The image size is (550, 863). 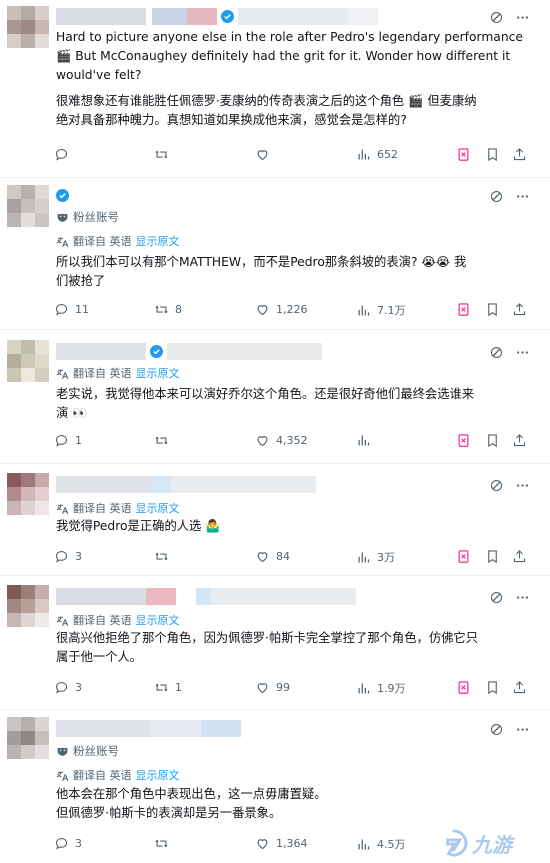 I want to click on like-button: 1,364, so click(x=281, y=843).